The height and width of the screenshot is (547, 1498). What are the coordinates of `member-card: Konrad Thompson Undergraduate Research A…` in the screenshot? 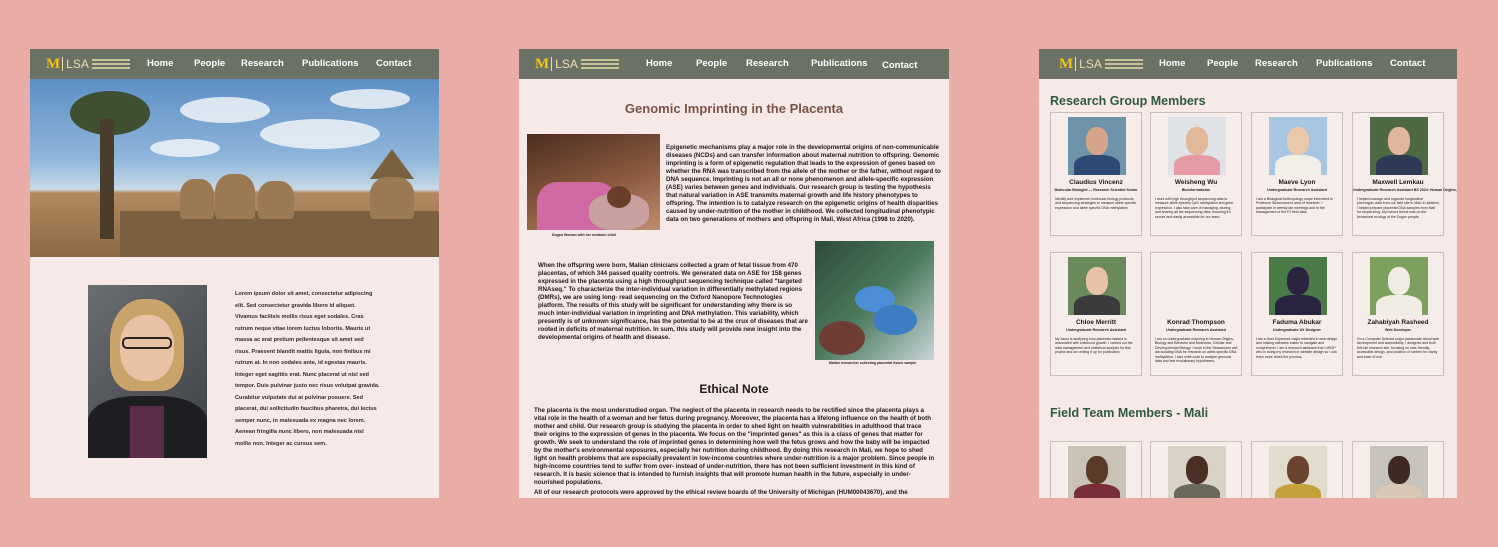 It's located at (1196, 314).